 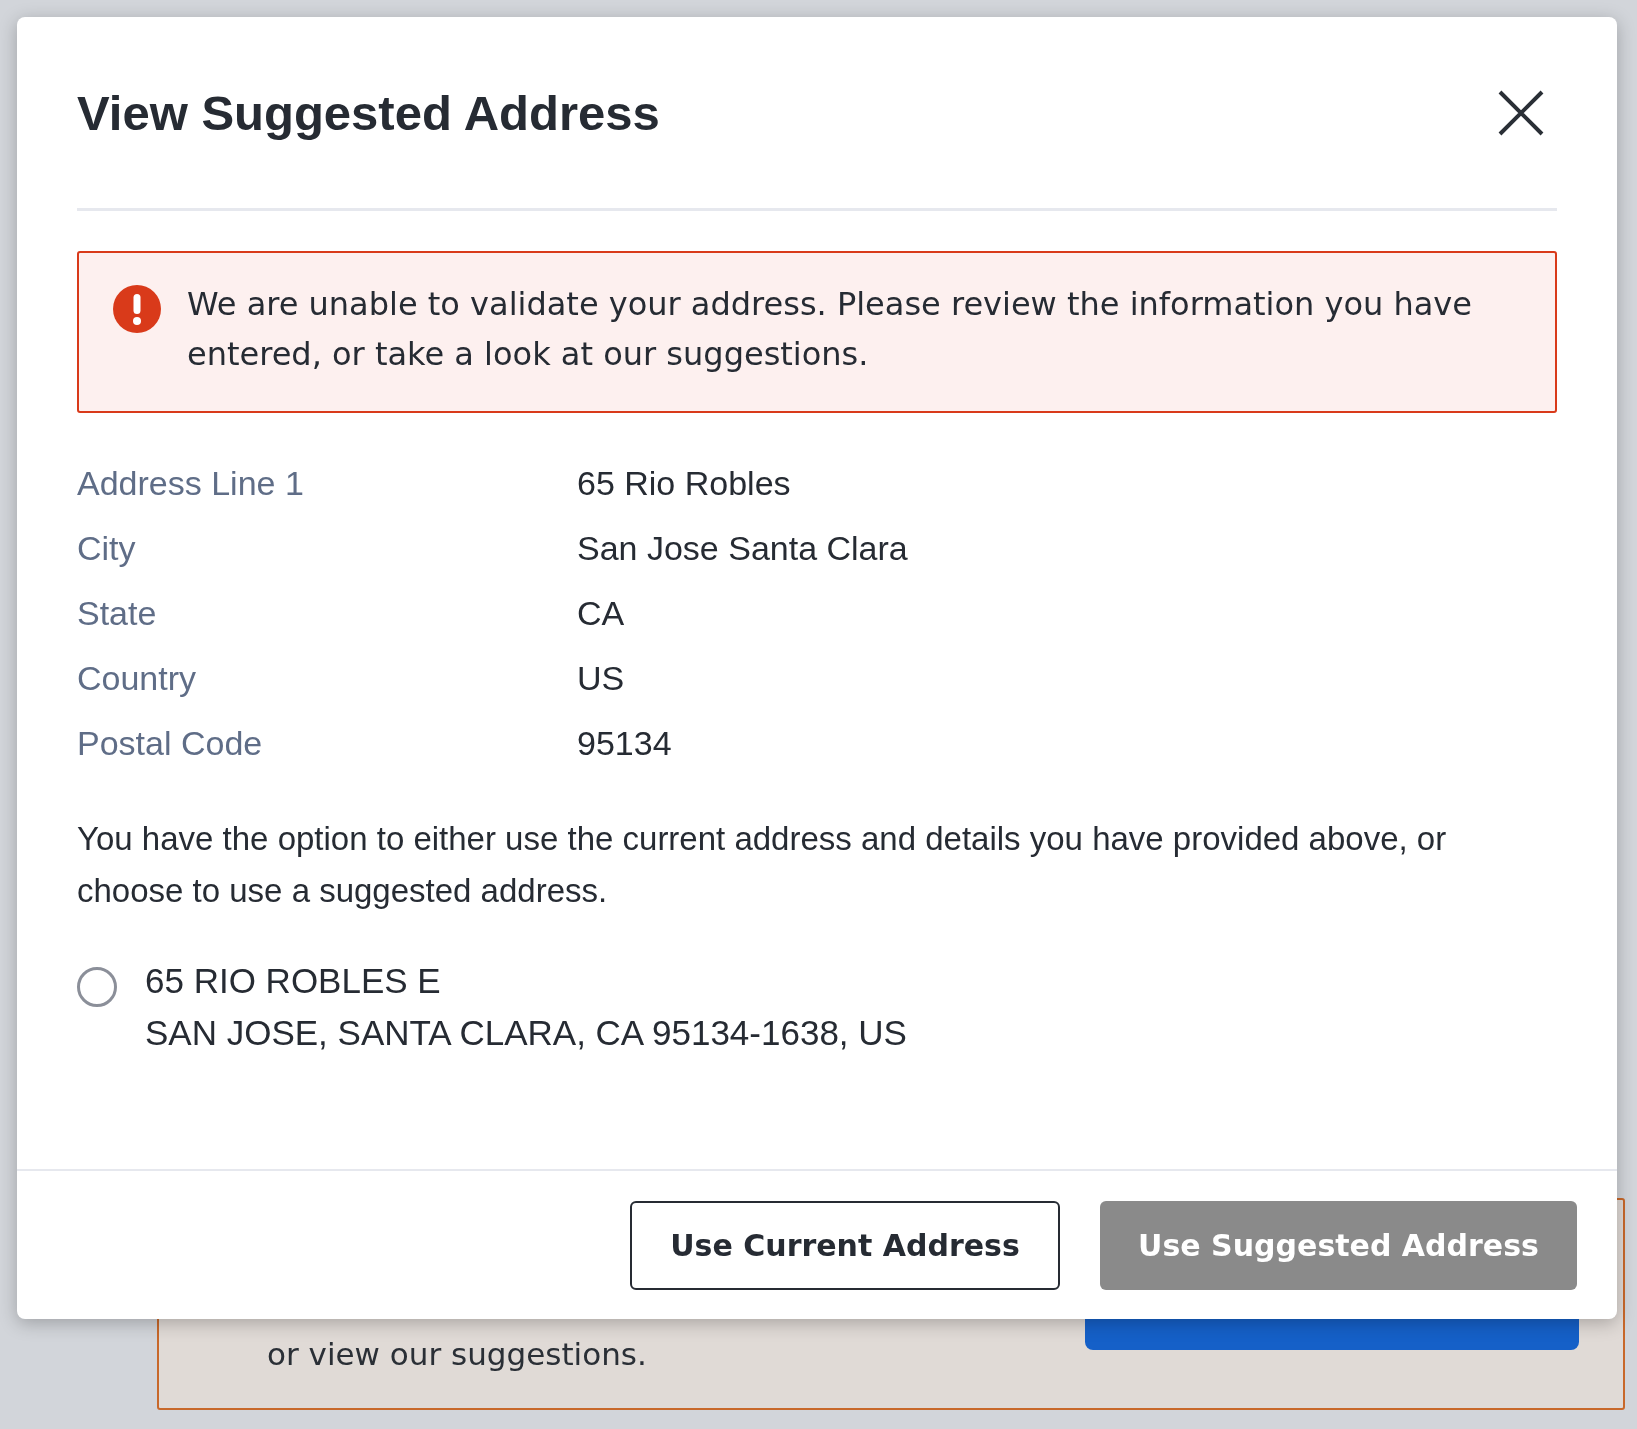 What do you see at coordinates (830, 329) in the screenshot?
I see `alert-message: We are unable to validate your address. Please review the information you have entered, or take a look at our suggestions.` at bounding box center [830, 329].